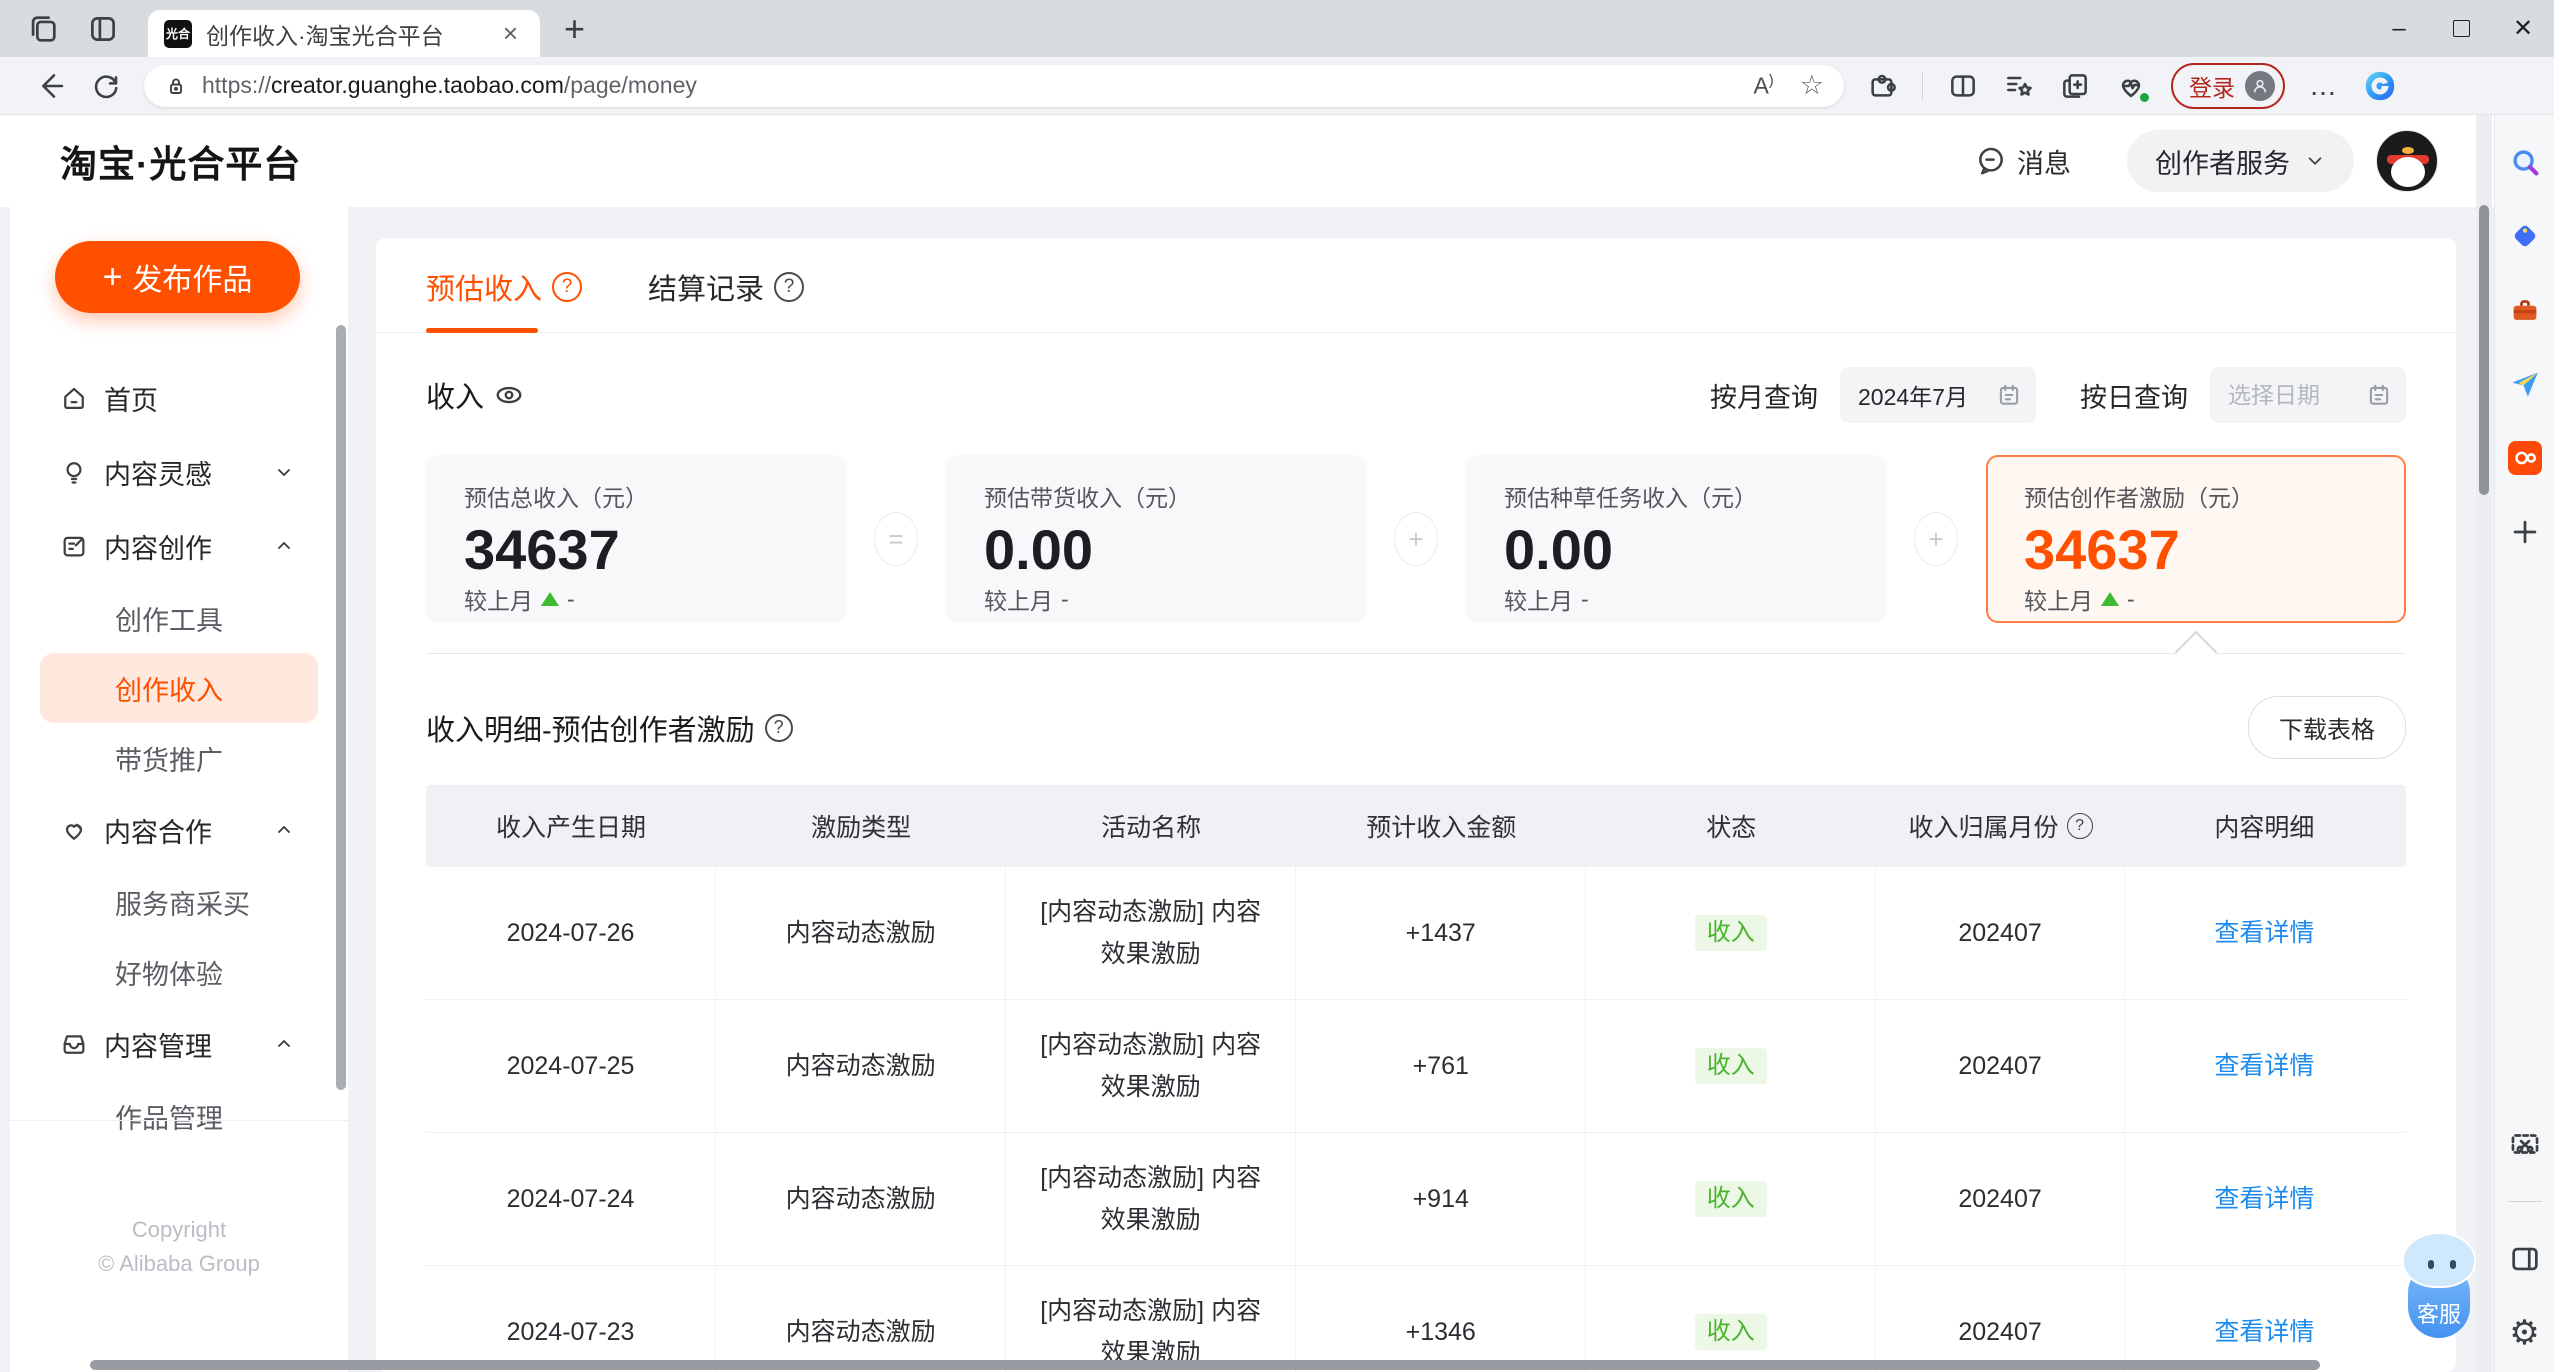 This screenshot has height=1372, width=2554. Describe the element at coordinates (2525, 1259) in the screenshot. I see `sidebar-panel-icon` at that location.